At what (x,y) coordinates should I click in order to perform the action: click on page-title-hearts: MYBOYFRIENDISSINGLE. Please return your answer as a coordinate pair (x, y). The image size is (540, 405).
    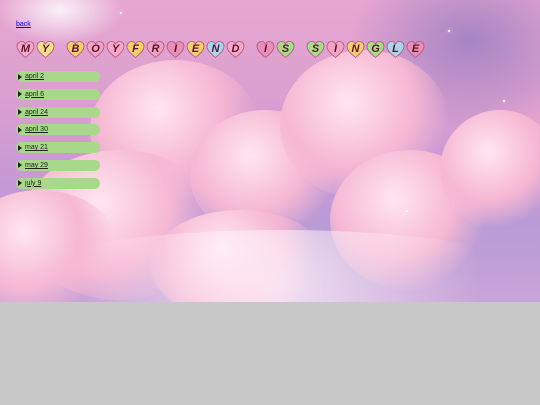
    Looking at the image, I should click on (221, 49).